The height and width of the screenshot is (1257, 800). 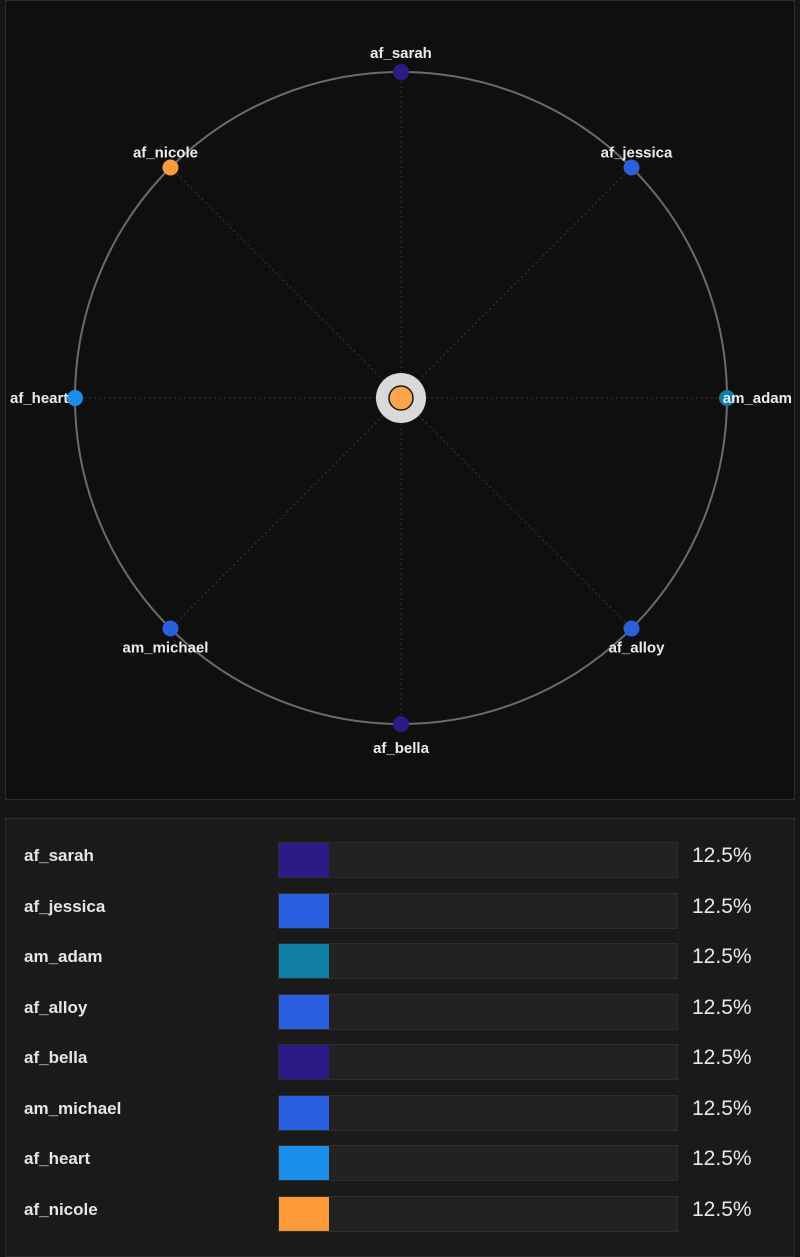 I want to click on voice-row-af_sarah: af_sarah 12.5%, so click(x=401, y=862).